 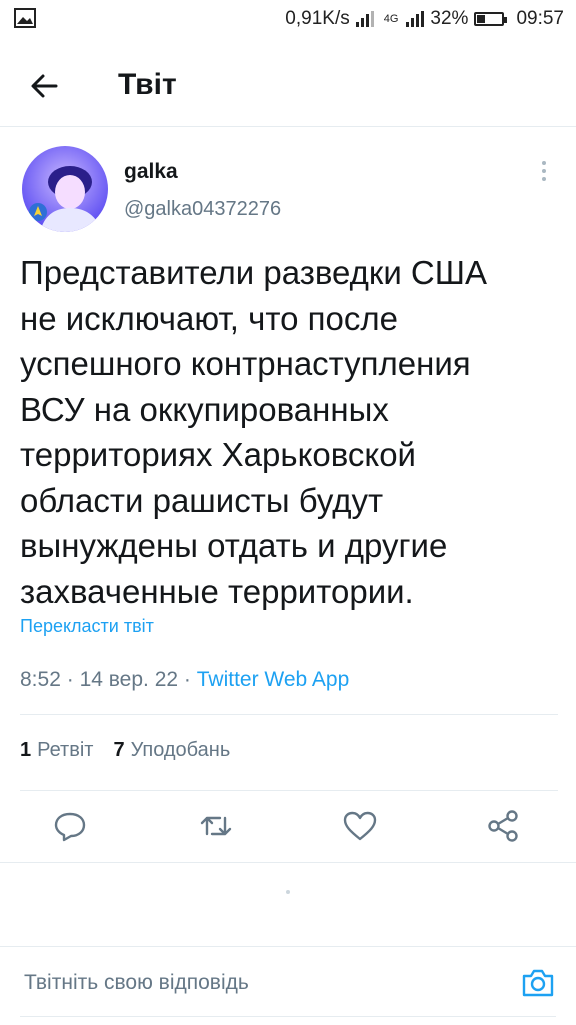 I want to click on app-header: Твіт, so click(x=288, y=87).